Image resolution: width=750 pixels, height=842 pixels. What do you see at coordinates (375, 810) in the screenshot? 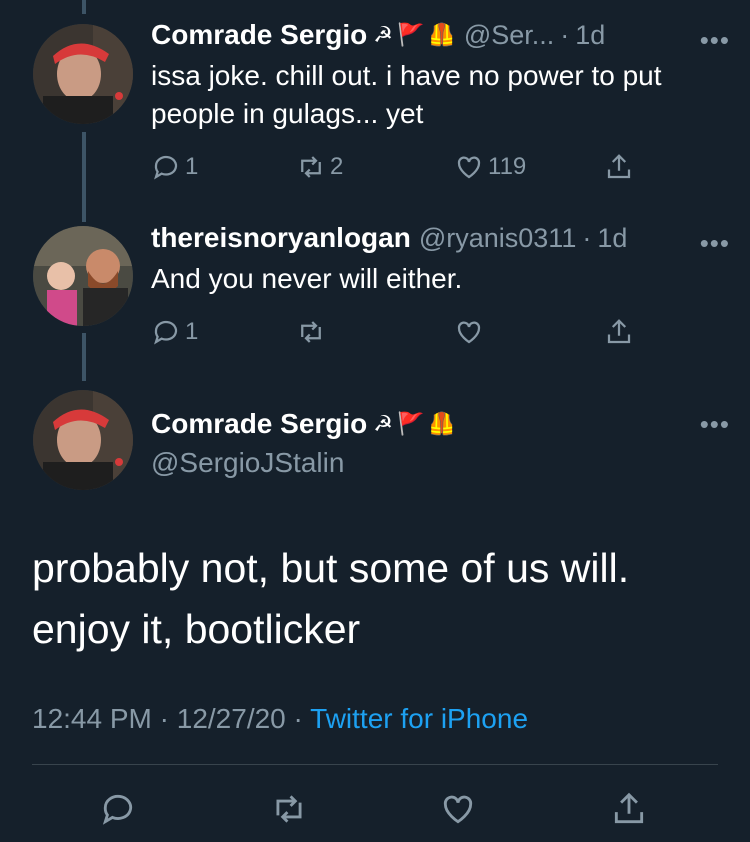
I see `main-tweet-actions` at bounding box center [375, 810].